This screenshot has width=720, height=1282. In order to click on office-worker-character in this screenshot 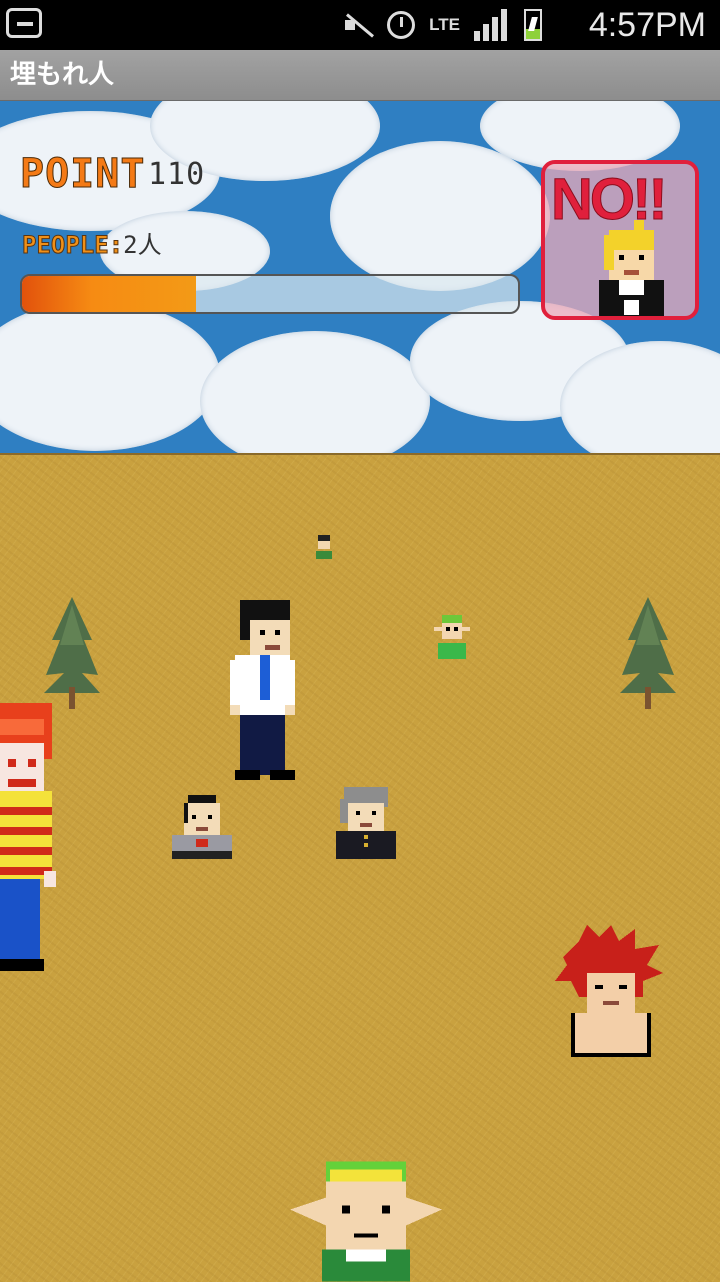, I will do `click(262, 690)`.